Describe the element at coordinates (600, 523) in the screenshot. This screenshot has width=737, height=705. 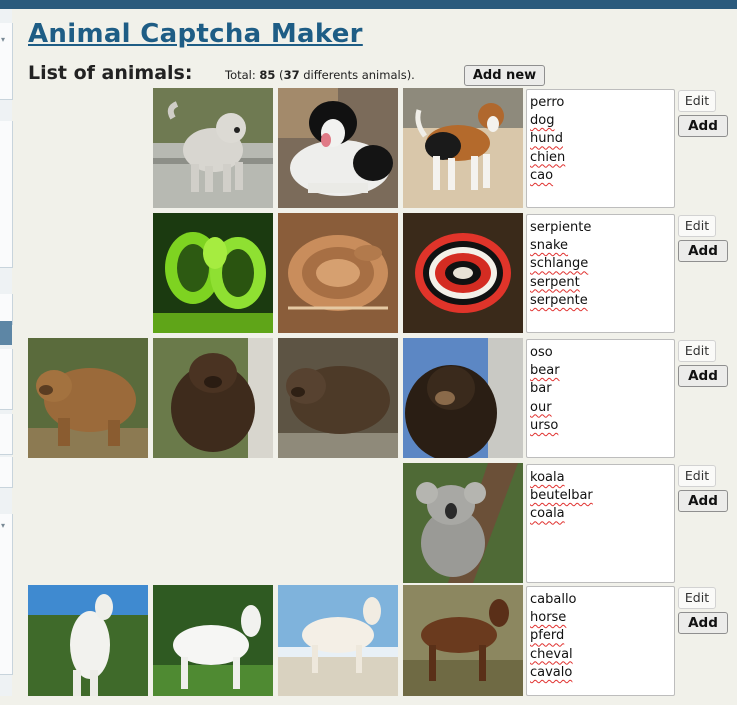
I see `names-list-koala: koala beutelbar coala` at that location.